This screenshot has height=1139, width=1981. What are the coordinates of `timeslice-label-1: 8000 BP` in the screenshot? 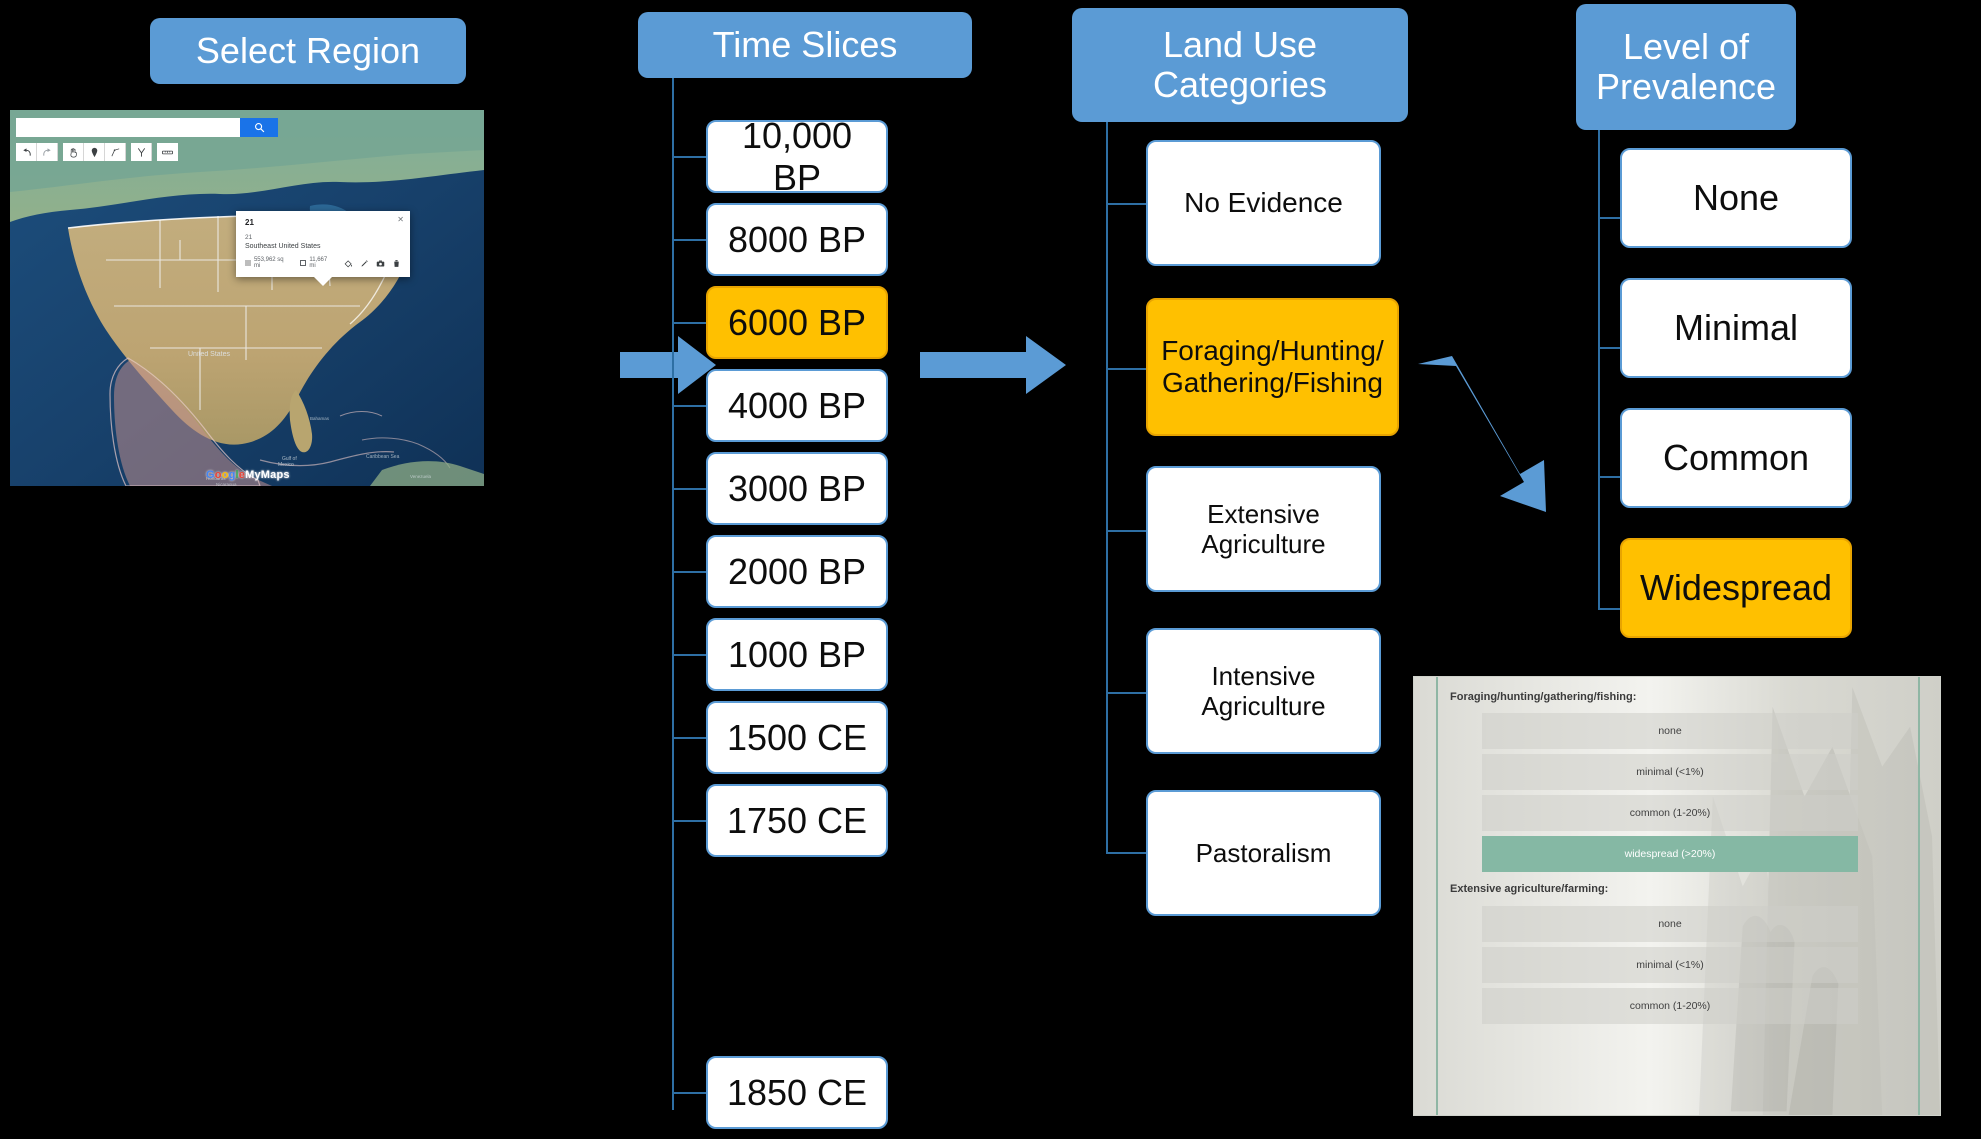 It's located at (797, 239).